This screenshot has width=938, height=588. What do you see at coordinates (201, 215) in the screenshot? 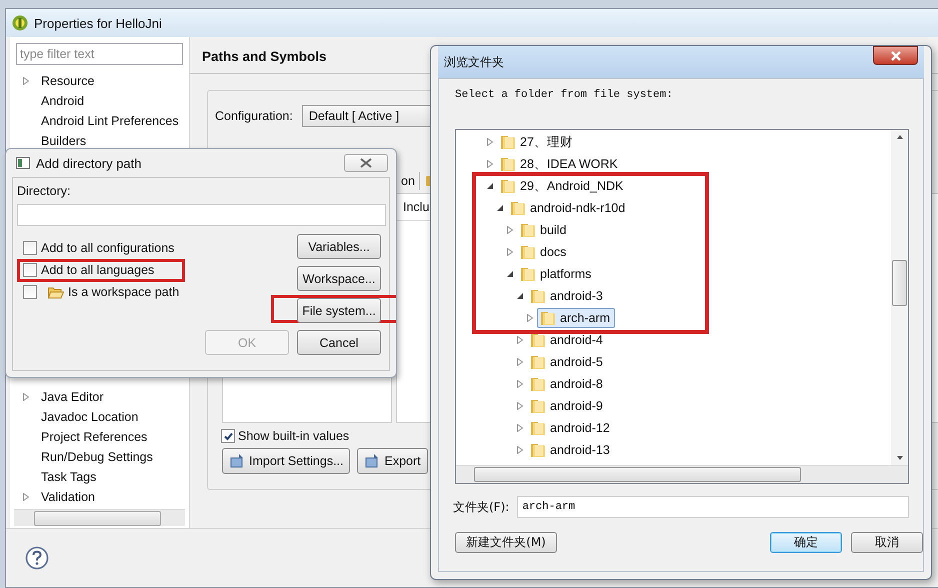
I see `directory-field` at bounding box center [201, 215].